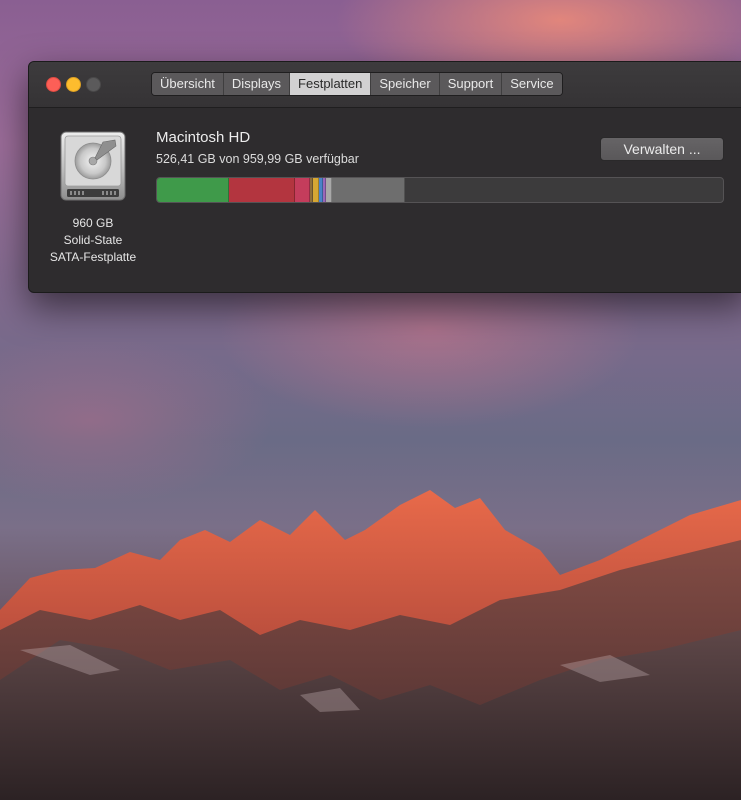  I want to click on disk-type-line-1: Solid-State, so click(93, 240).